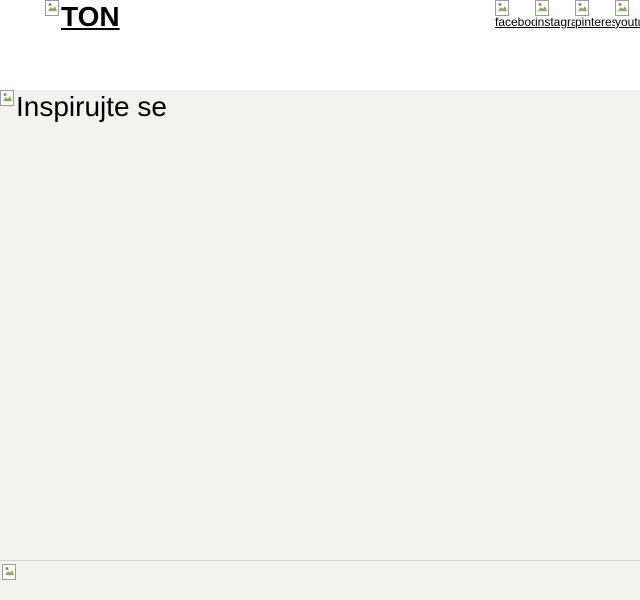  Describe the element at coordinates (627, 22) in the screenshot. I see `social-label: youtube` at that location.